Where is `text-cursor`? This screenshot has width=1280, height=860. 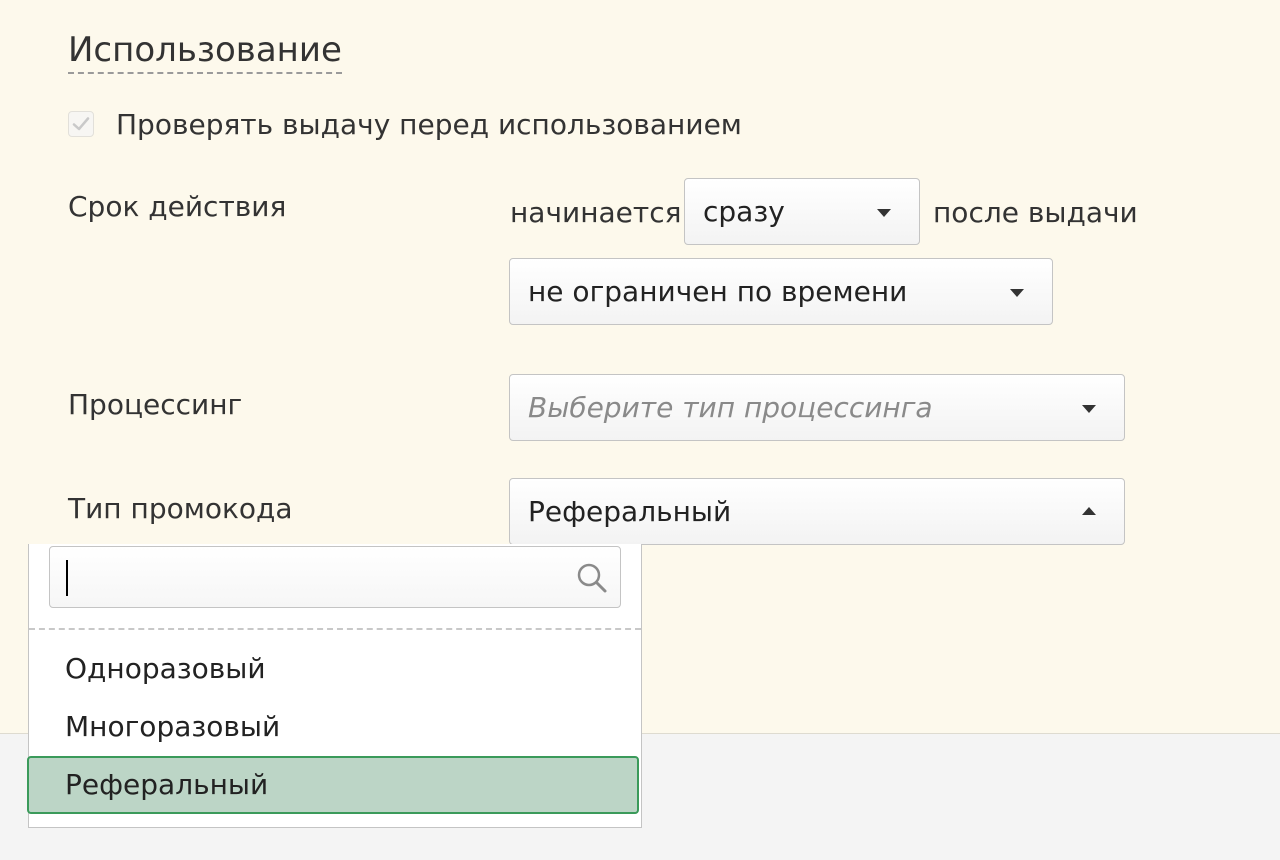
text-cursor is located at coordinates (67, 578).